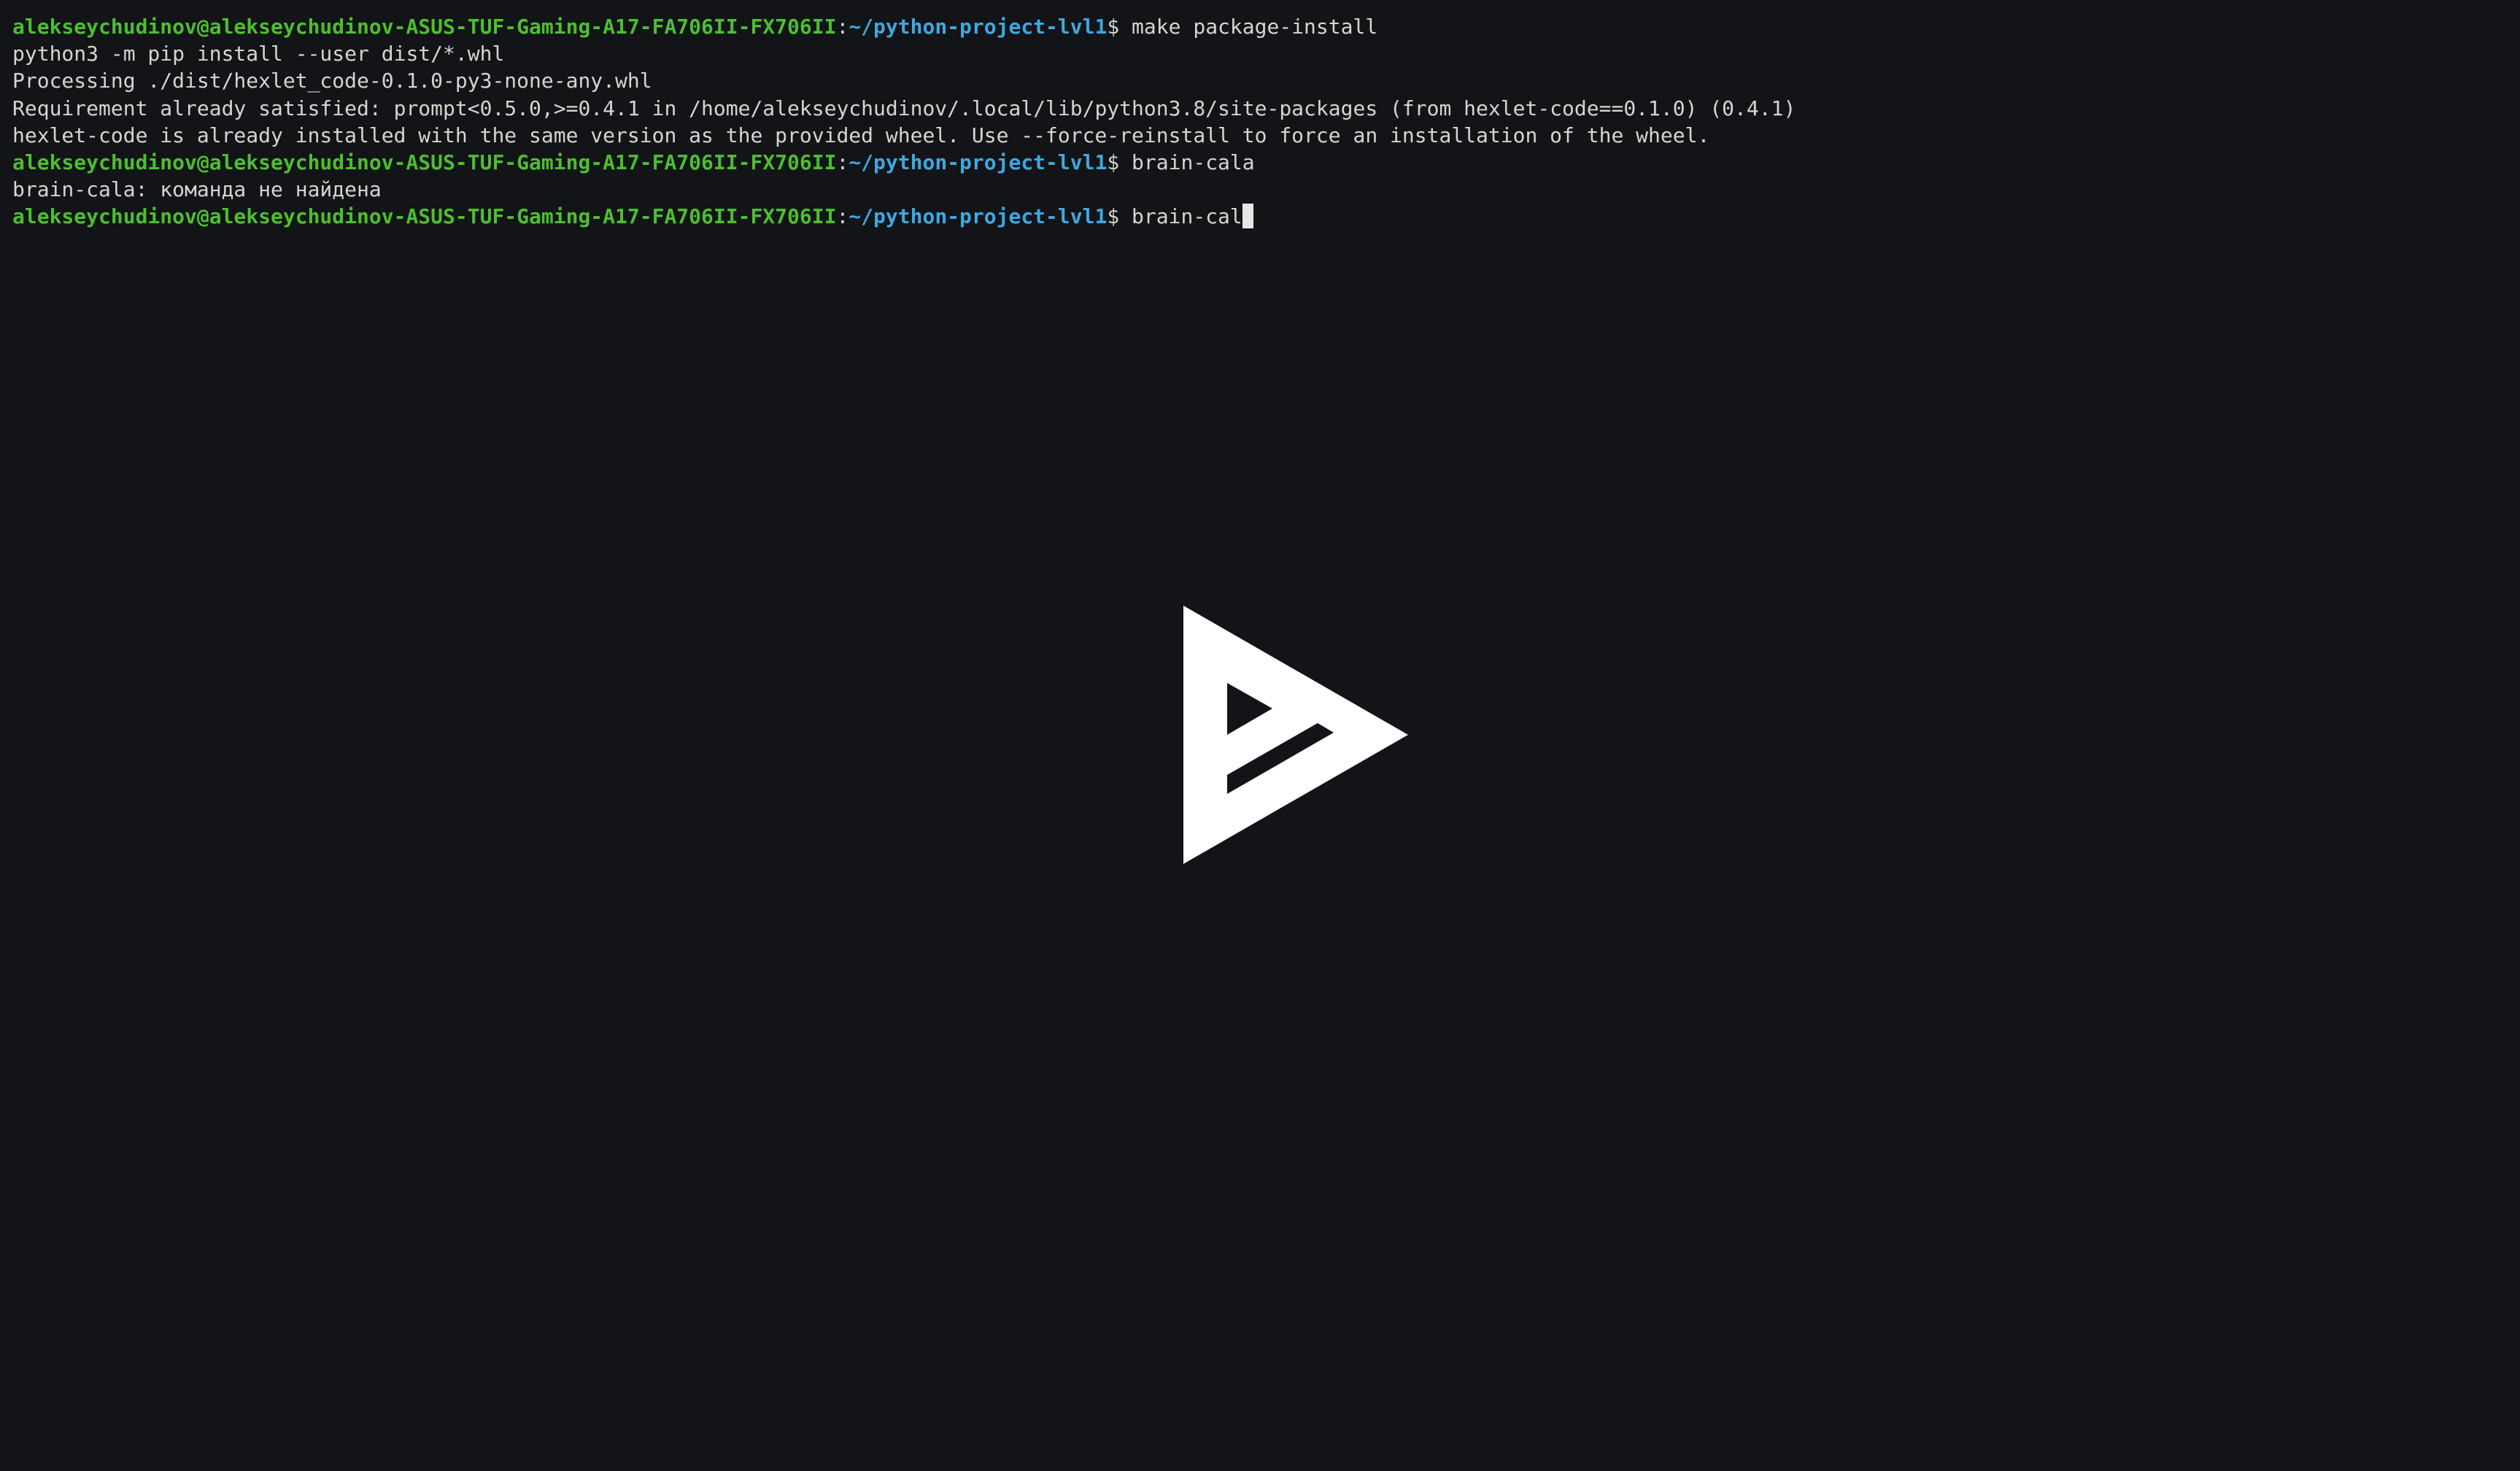 This screenshot has height=1471, width=2520. What do you see at coordinates (1194, 162) in the screenshot?
I see `command-text: brain-cala` at bounding box center [1194, 162].